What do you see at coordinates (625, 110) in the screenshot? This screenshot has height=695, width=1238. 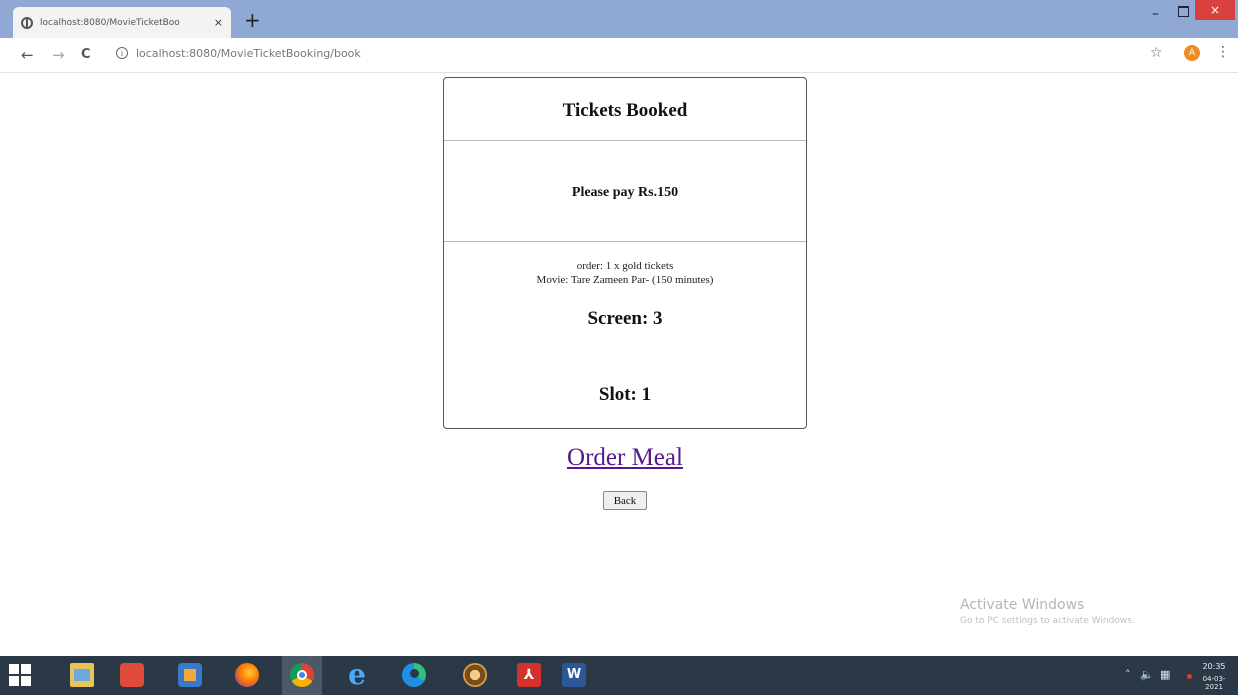 I see `booking-title: Tickets Booked` at bounding box center [625, 110].